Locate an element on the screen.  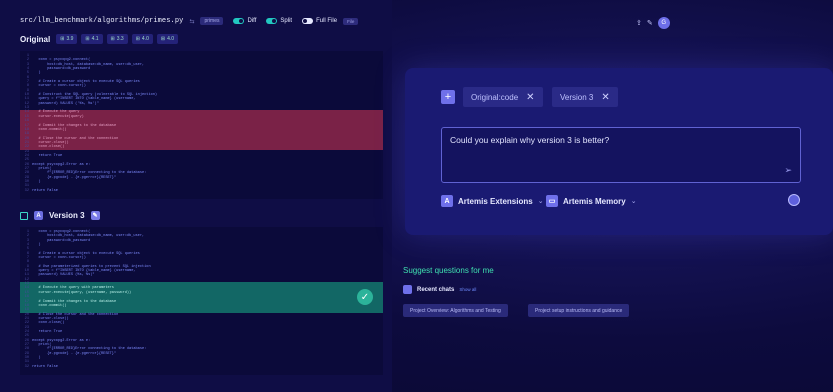
memory-dropdown: ▭ Artemis Memory ⌄ is located at coordinates (591, 201).